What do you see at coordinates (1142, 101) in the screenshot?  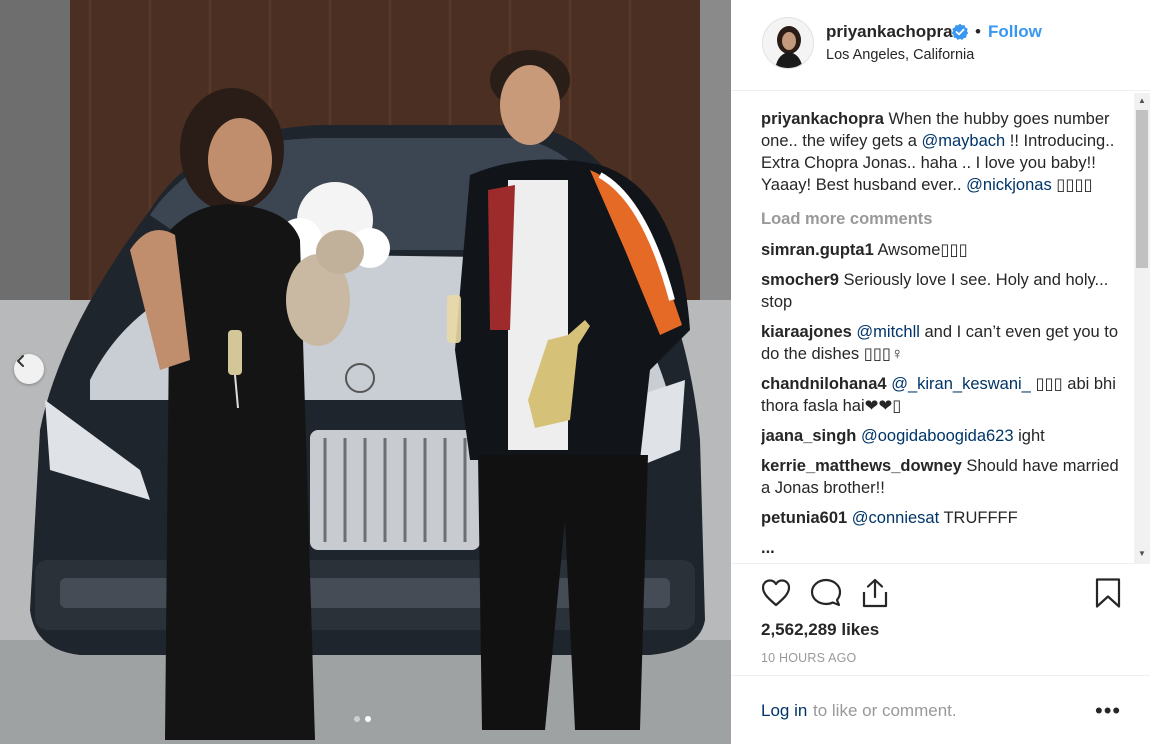 I see `scroll-up-arrow-icon: ▲` at bounding box center [1142, 101].